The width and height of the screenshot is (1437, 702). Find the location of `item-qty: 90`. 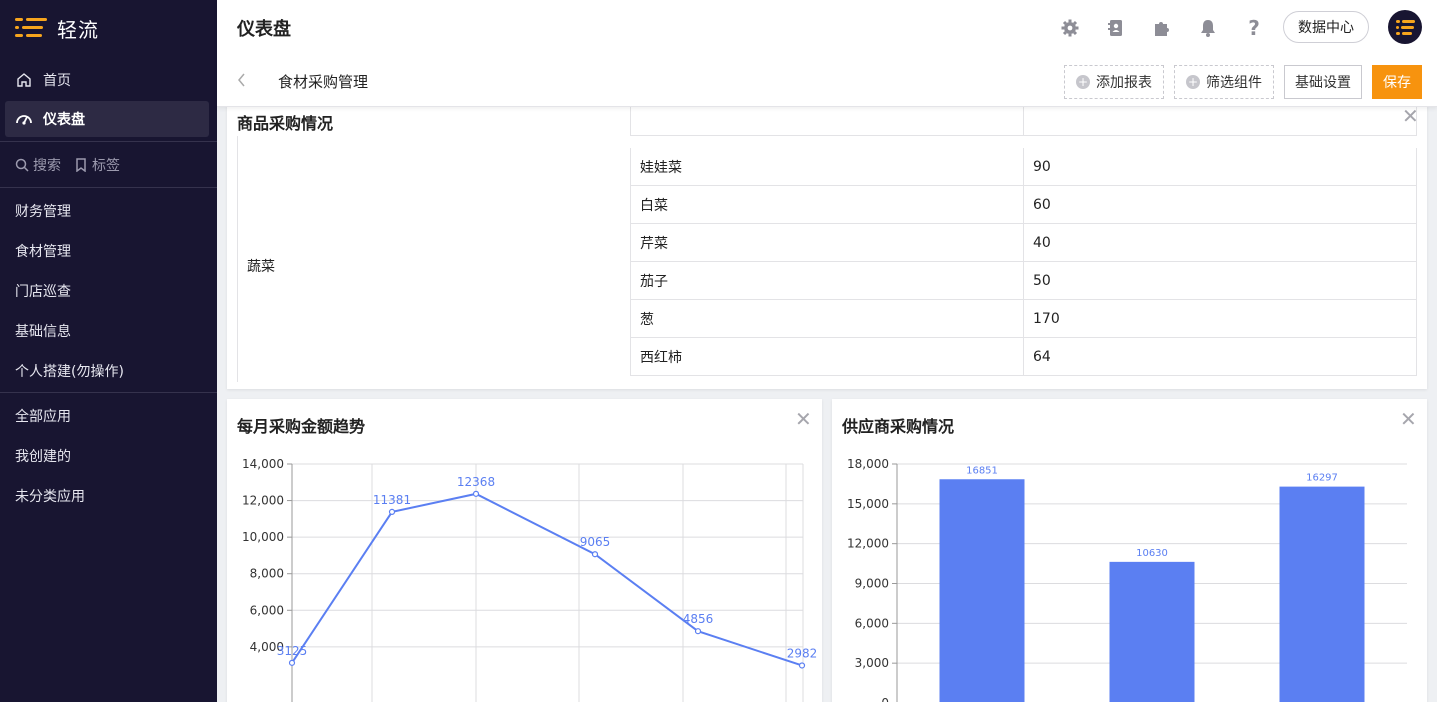

item-qty: 90 is located at coordinates (1042, 167).